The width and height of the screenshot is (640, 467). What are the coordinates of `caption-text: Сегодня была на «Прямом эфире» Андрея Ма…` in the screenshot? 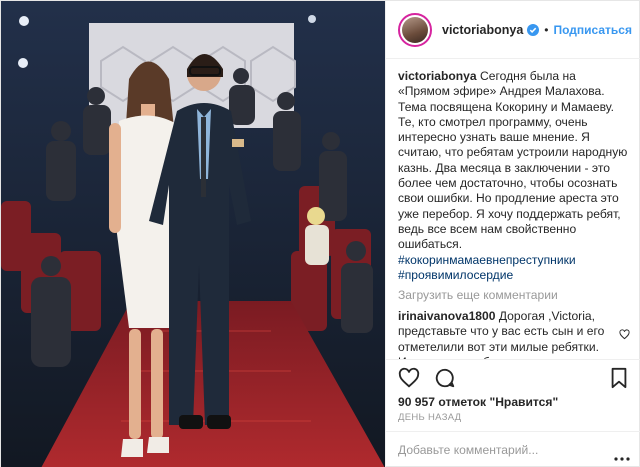 It's located at (513, 160).